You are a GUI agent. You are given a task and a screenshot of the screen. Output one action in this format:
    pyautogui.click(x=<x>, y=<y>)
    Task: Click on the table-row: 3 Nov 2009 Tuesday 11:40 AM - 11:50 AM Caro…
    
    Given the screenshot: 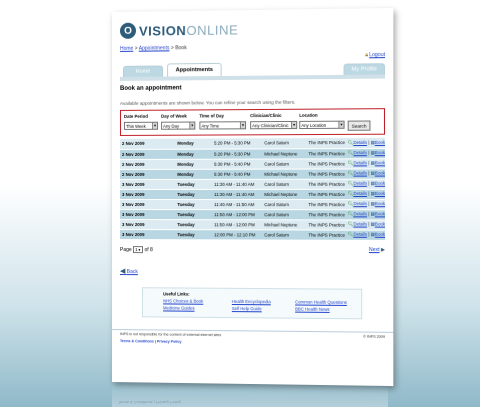 What is the action you would take?
    pyautogui.click(x=252, y=204)
    